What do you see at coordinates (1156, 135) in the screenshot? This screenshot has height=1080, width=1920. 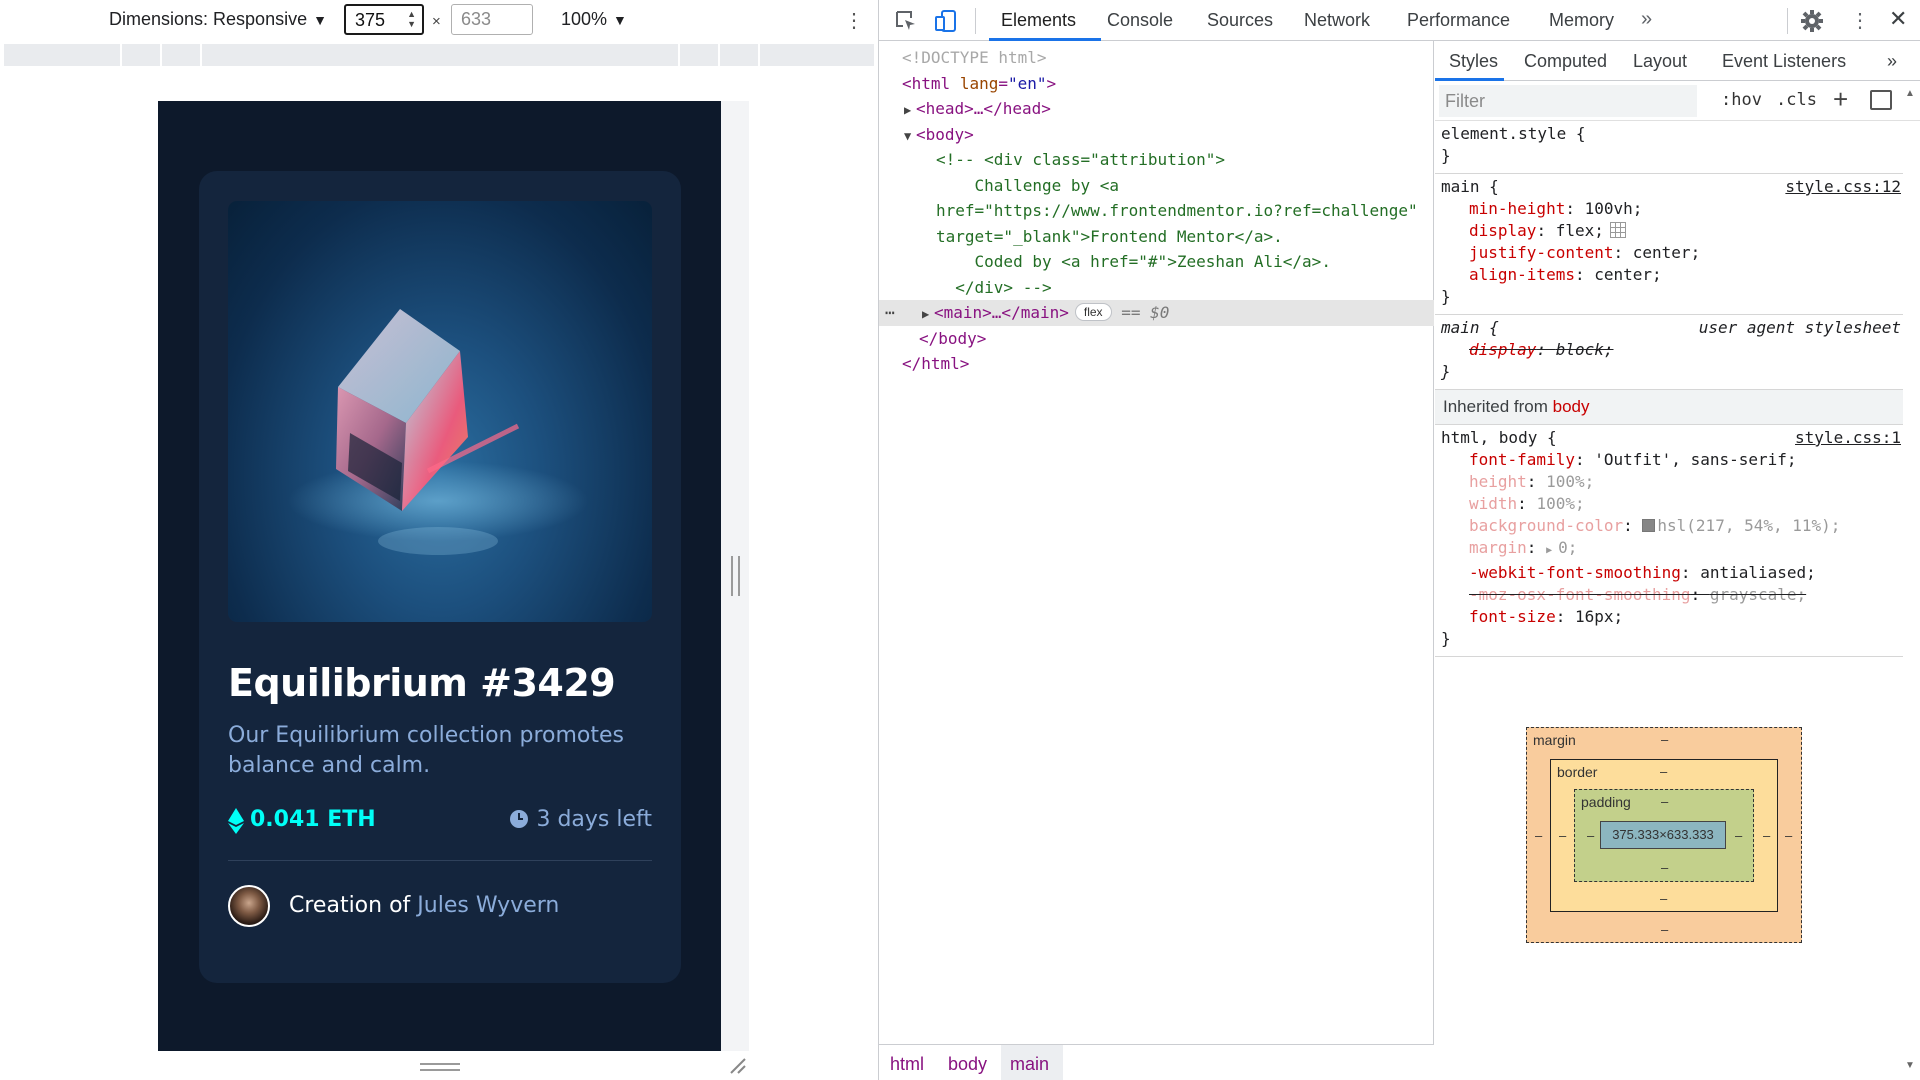 I see `dom-node-body: ▼ <body>` at bounding box center [1156, 135].